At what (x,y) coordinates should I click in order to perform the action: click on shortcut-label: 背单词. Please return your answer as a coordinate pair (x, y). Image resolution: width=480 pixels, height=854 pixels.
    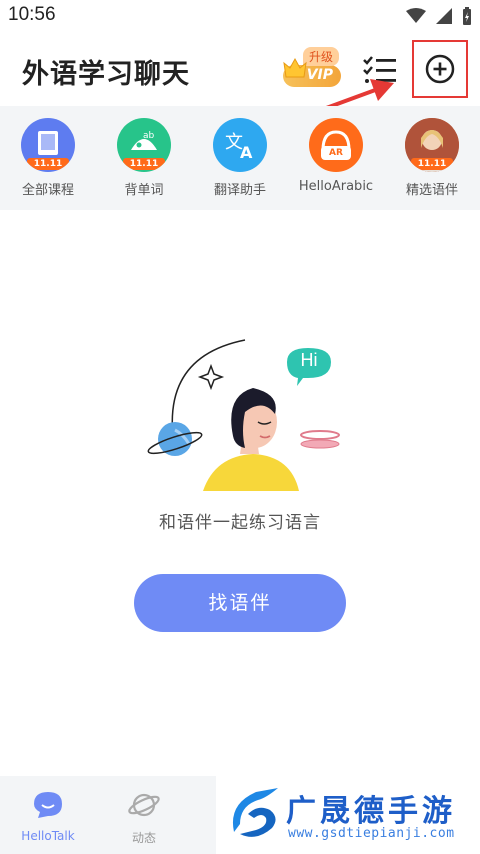
    Looking at the image, I should click on (144, 190).